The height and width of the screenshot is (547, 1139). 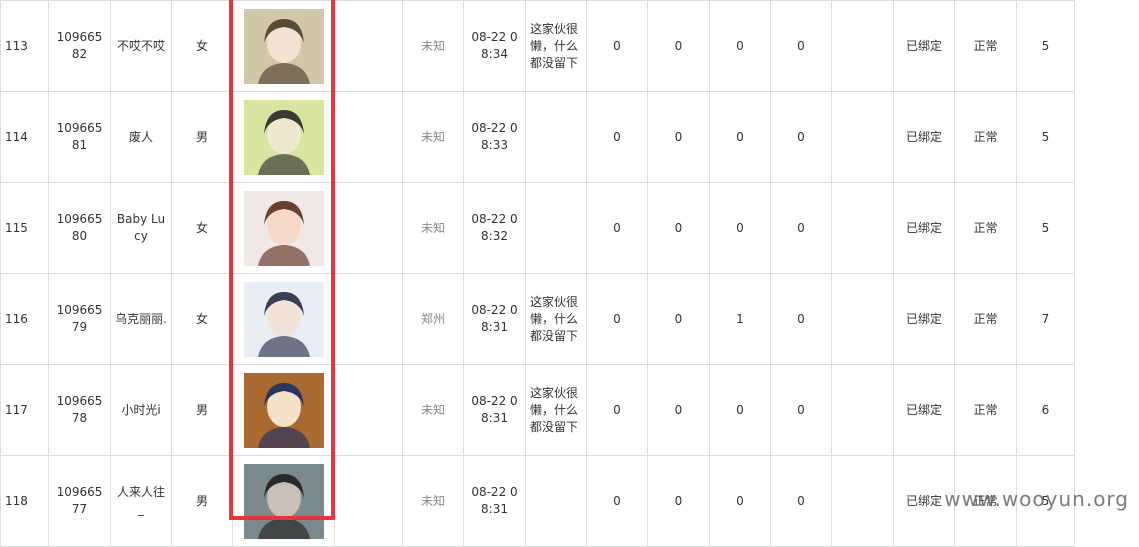 What do you see at coordinates (24, 228) in the screenshot?
I see `row-index: 115` at bounding box center [24, 228].